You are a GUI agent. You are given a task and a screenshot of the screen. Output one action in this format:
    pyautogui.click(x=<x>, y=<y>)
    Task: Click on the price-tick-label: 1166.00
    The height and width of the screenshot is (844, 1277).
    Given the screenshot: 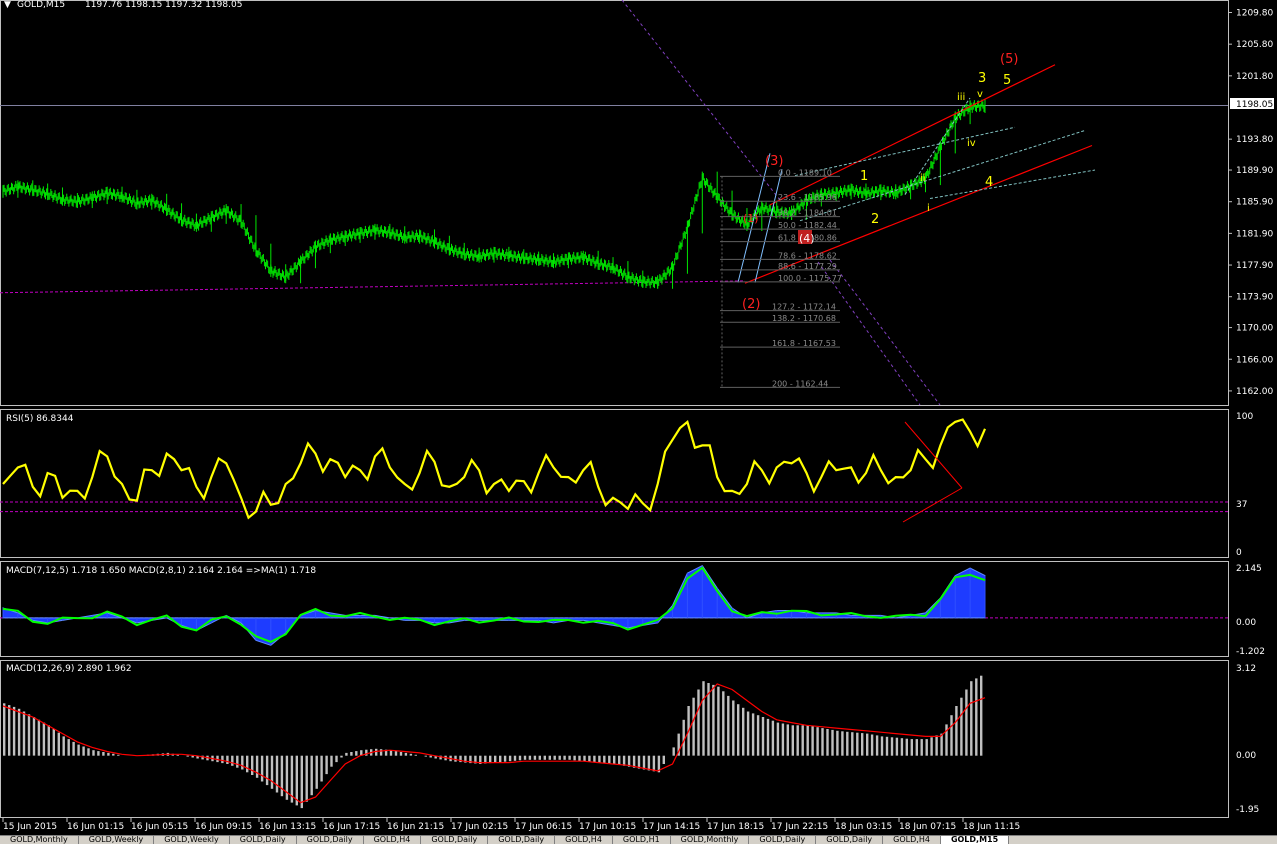 What is the action you would take?
    pyautogui.click(x=1254, y=360)
    